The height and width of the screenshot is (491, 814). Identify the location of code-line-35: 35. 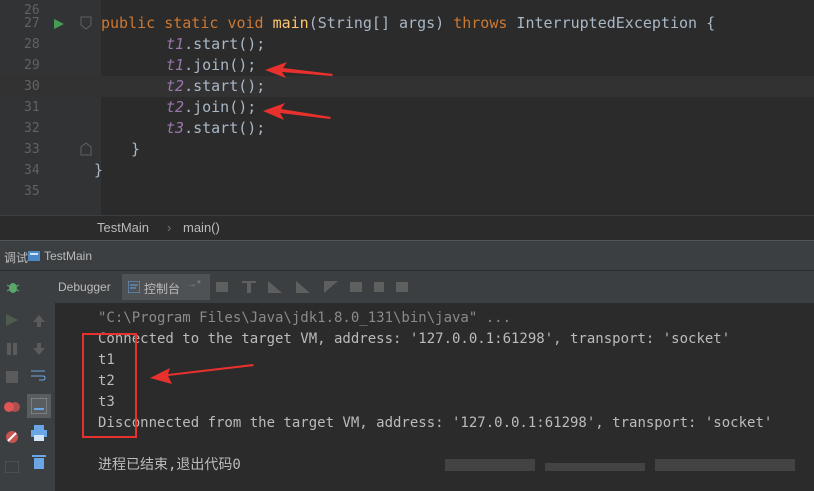
(407, 191).